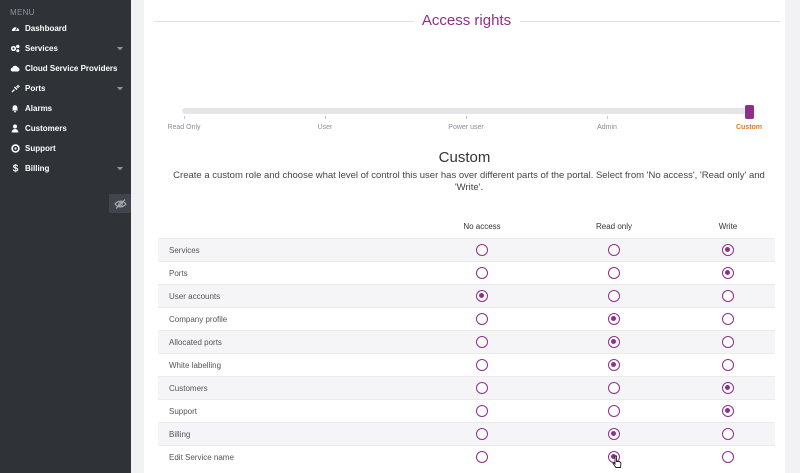 This screenshot has width=800, height=473. Describe the element at coordinates (466, 295) in the screenshot. I see `permission-row-user-accounts: User accounts` at that location.